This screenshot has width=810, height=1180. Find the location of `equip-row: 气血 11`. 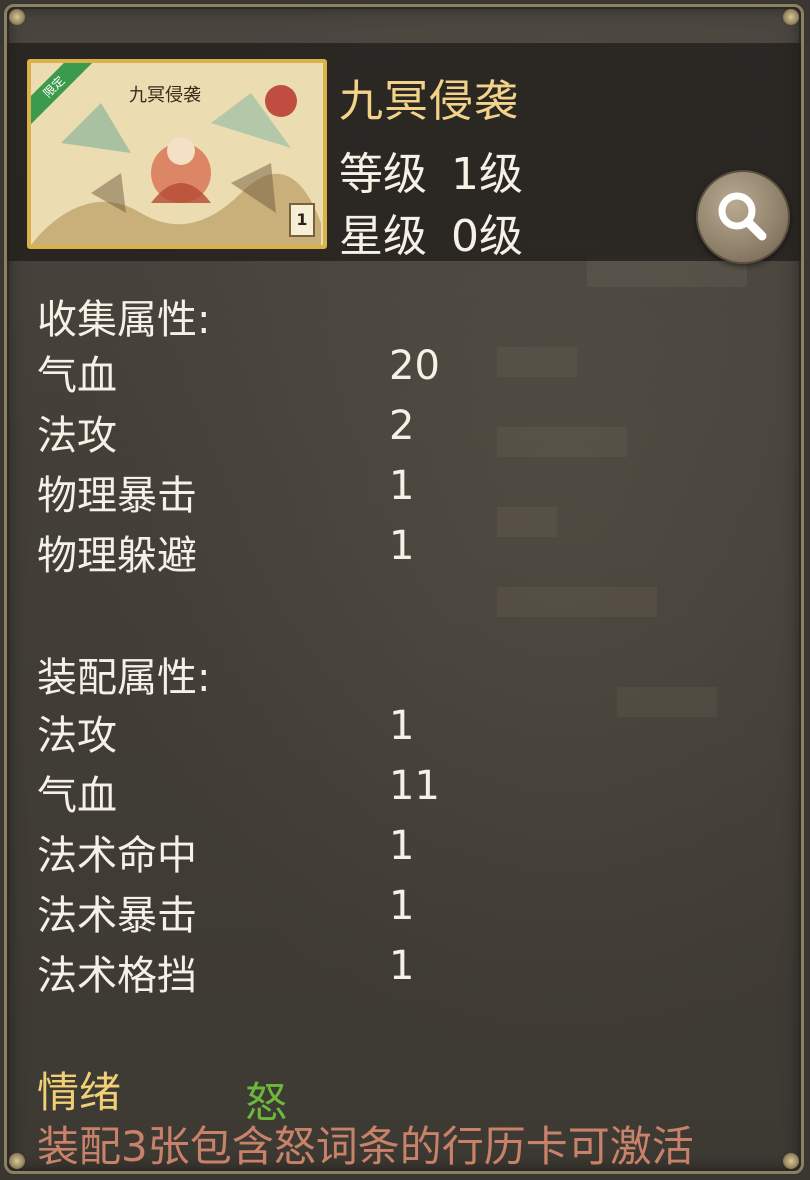

equip-row: 气血 11 is located at coordinates (252, 793).